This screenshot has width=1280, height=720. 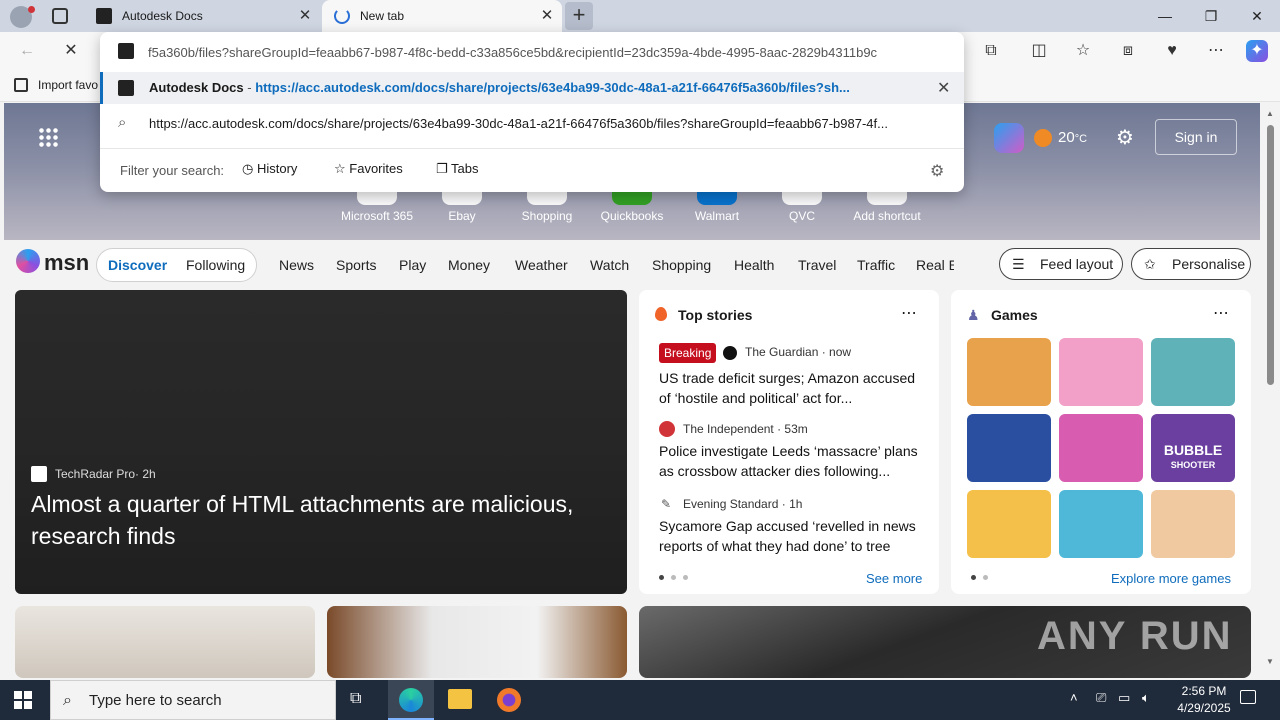 What do you see at coordinates (1216, 51) in the screenshot?
I see `more-menu-icon: ⋯` at bounding box center [1216, 51].